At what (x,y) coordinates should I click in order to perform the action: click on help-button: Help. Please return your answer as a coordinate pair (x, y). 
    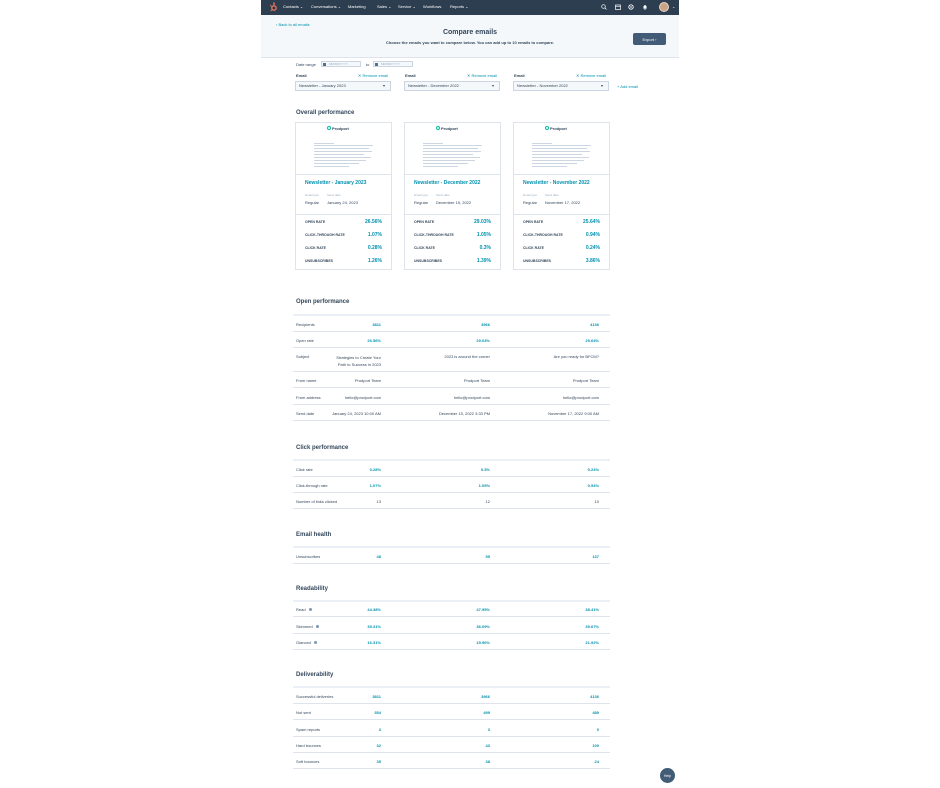
    Looking at the image, I should click on (667, 775).